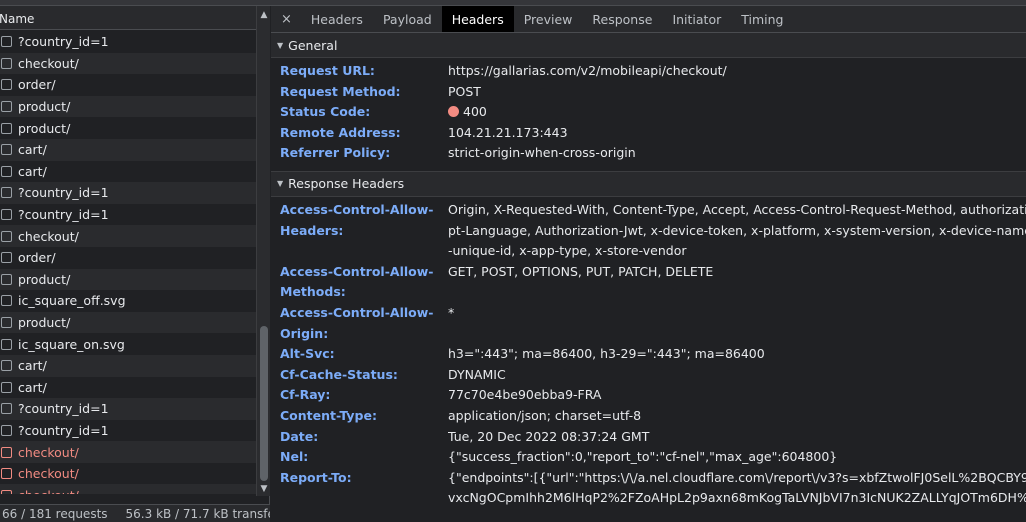  What do you see at coordinates (737, 416) in the screenshot?
I see `header-value: application/json; charset=utf-8` at bounding box center [737, 416].